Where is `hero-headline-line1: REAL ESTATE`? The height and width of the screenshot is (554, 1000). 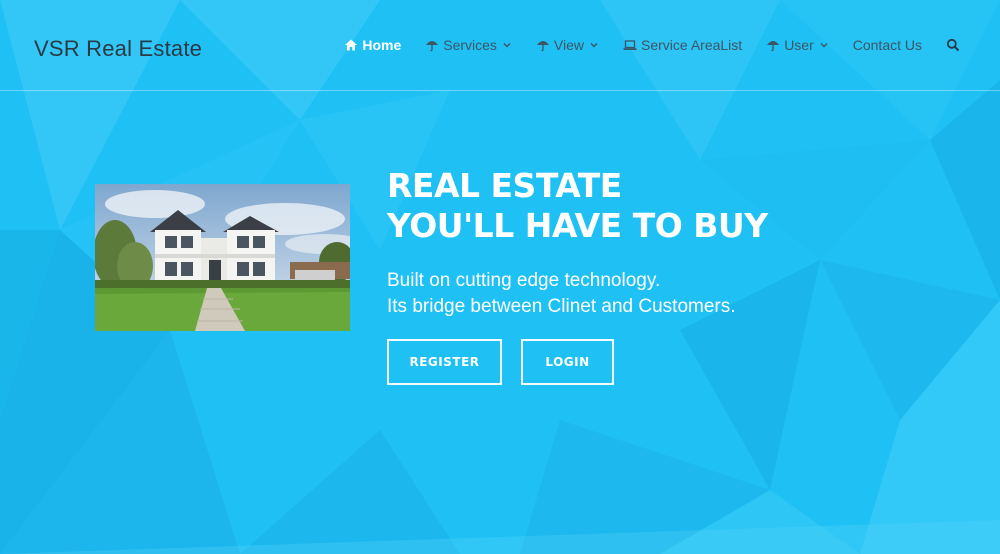 hero-headline-line1: REAL ESTATE is located at coordinates (504, 185).